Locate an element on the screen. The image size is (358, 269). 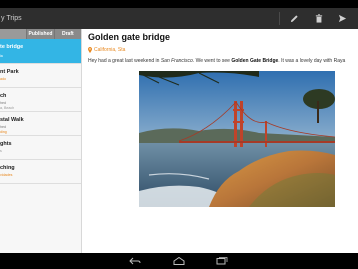
trip-location: s is located at coordinates (1, 151).